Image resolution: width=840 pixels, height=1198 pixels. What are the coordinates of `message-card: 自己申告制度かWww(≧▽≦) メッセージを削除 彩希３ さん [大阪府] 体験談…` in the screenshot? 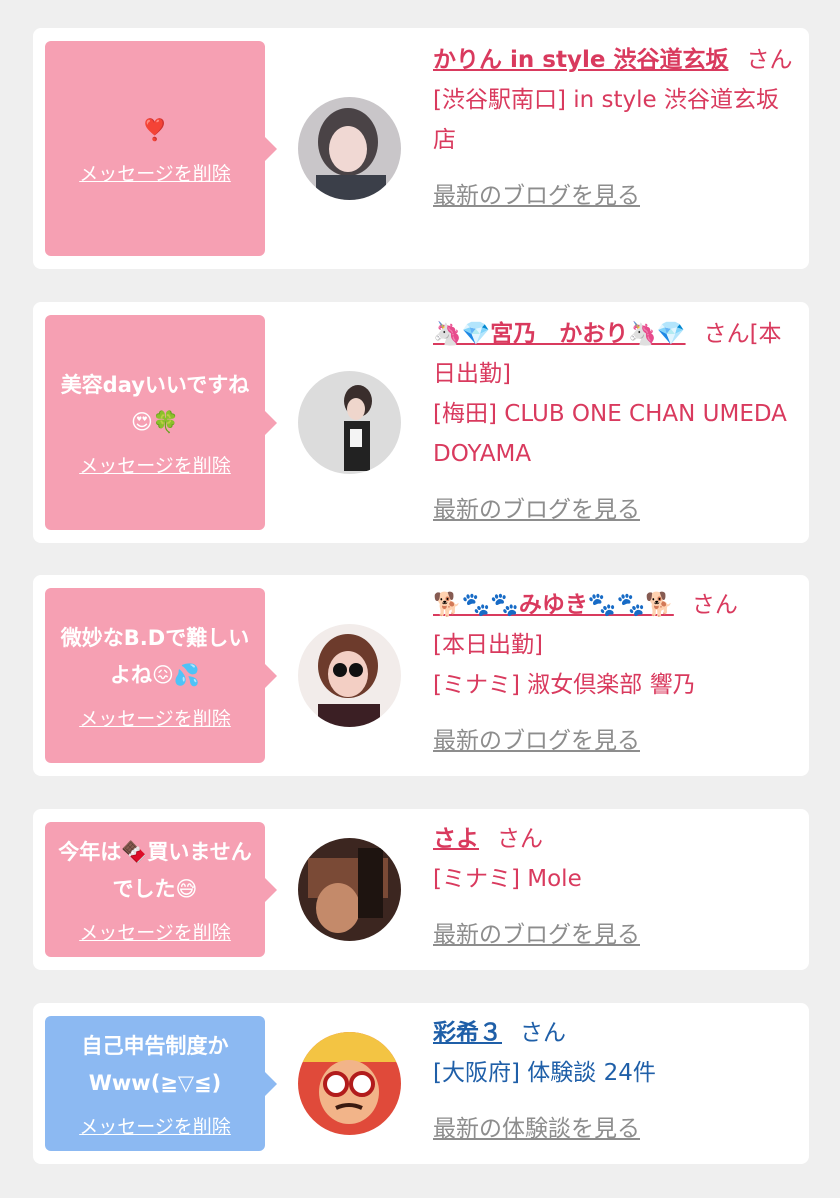 It's located at (421, 1083).